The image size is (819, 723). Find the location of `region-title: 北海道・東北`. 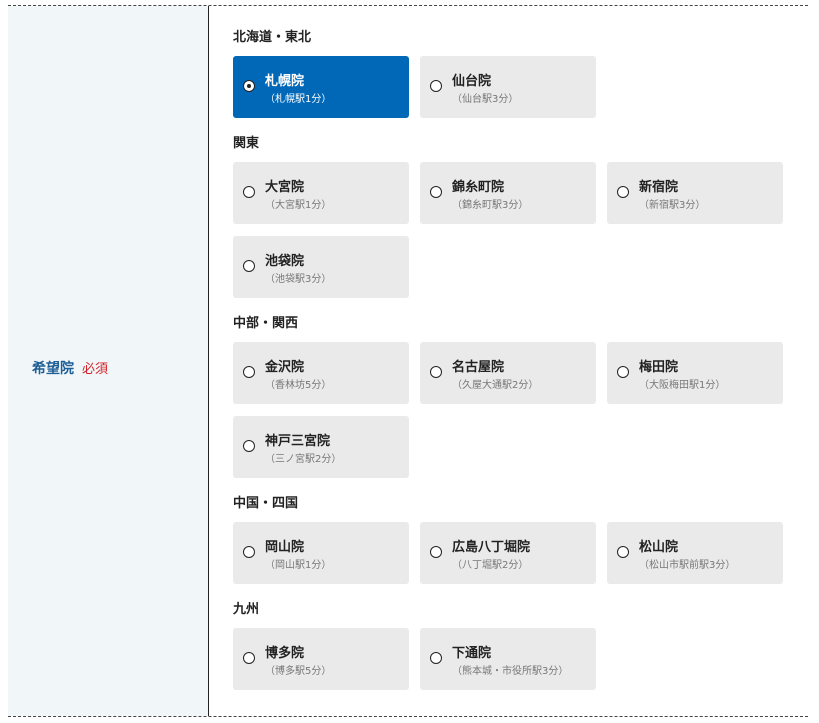

region-title: 北海道・東北 is located at coordinates (272, 37).